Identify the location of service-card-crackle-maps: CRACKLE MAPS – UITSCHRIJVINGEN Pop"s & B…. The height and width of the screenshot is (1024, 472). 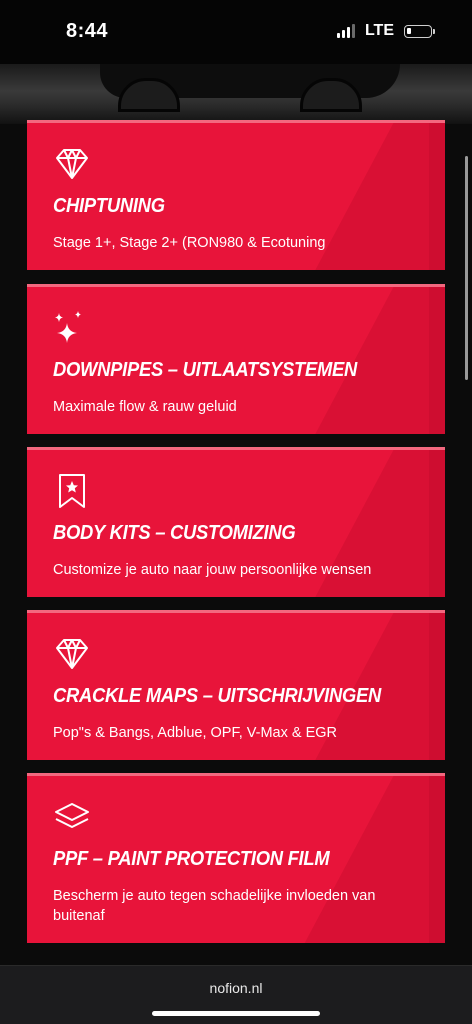
(236, 685).